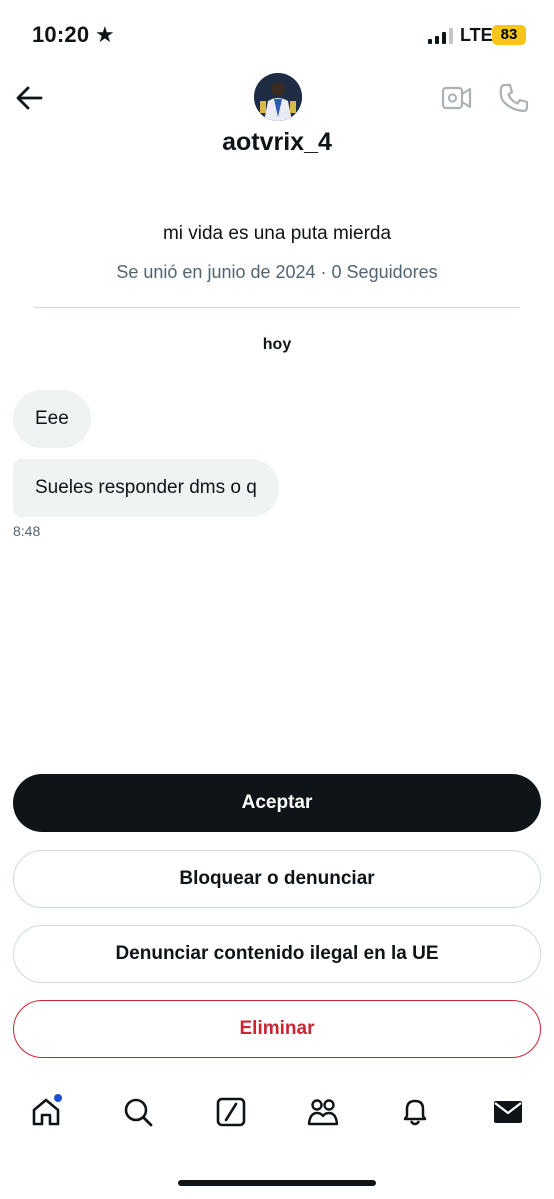  What do you see at coordinates (476, 35) in the screenshot?
I see `network-type: LTE` at bounding box center [476, 35].